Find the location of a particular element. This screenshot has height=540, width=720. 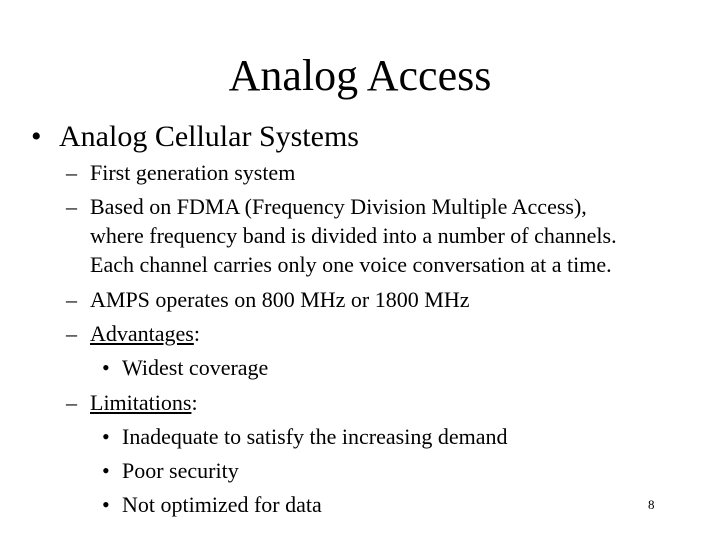

page-number: 8 is located at coordinates (651, 504).